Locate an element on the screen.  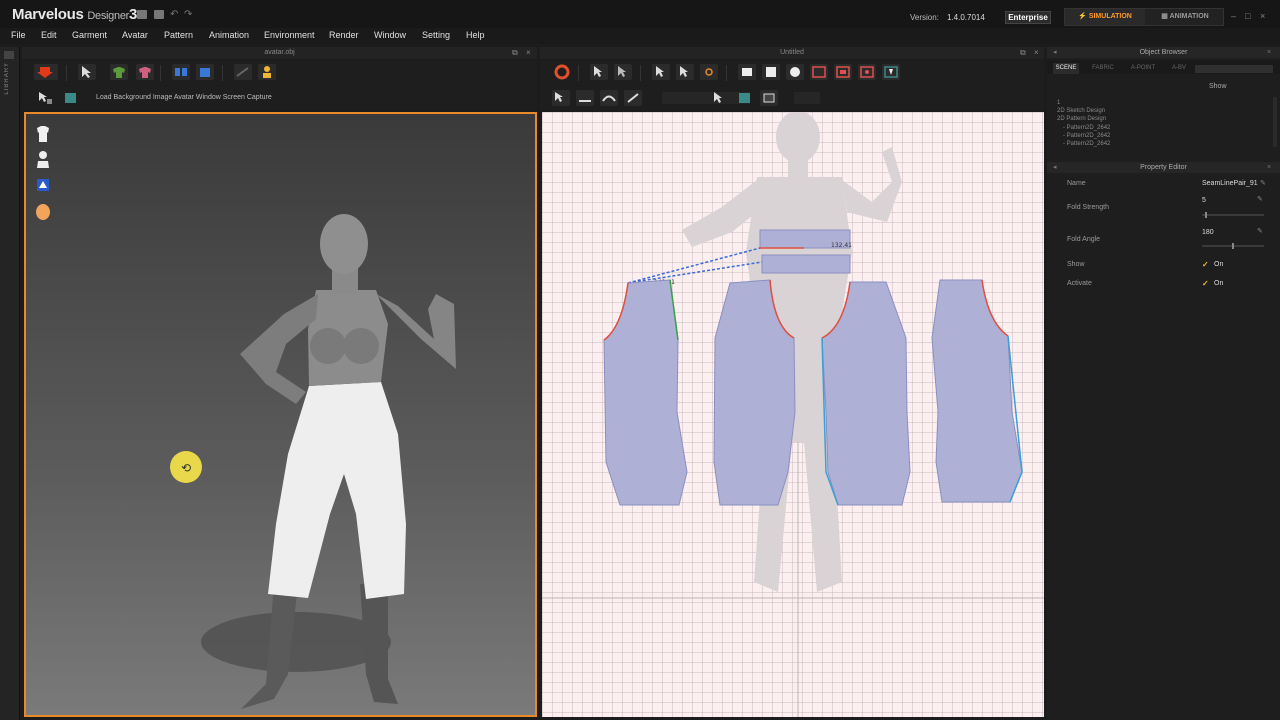
fold-angle-slider is located at coordinates (1233, 246).